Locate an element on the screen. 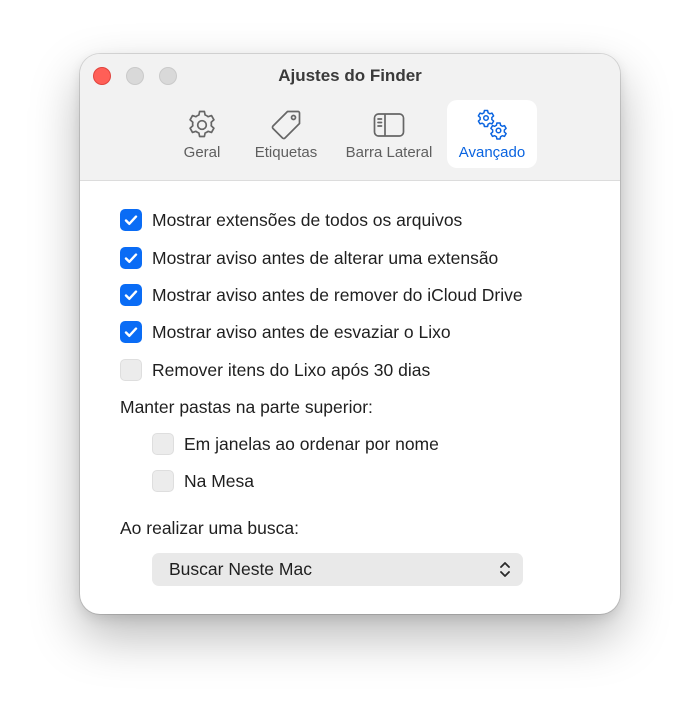  option-remove-trash-30-days: Remover itens do Lixo após 30 dias is located at coordinates (275, 370).